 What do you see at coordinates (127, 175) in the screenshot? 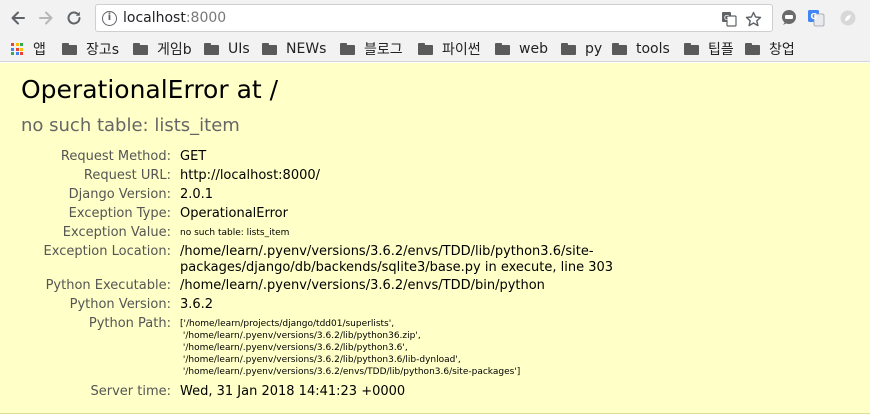
I see `meta-label: Request URL:` at bounding box center [127, 175].